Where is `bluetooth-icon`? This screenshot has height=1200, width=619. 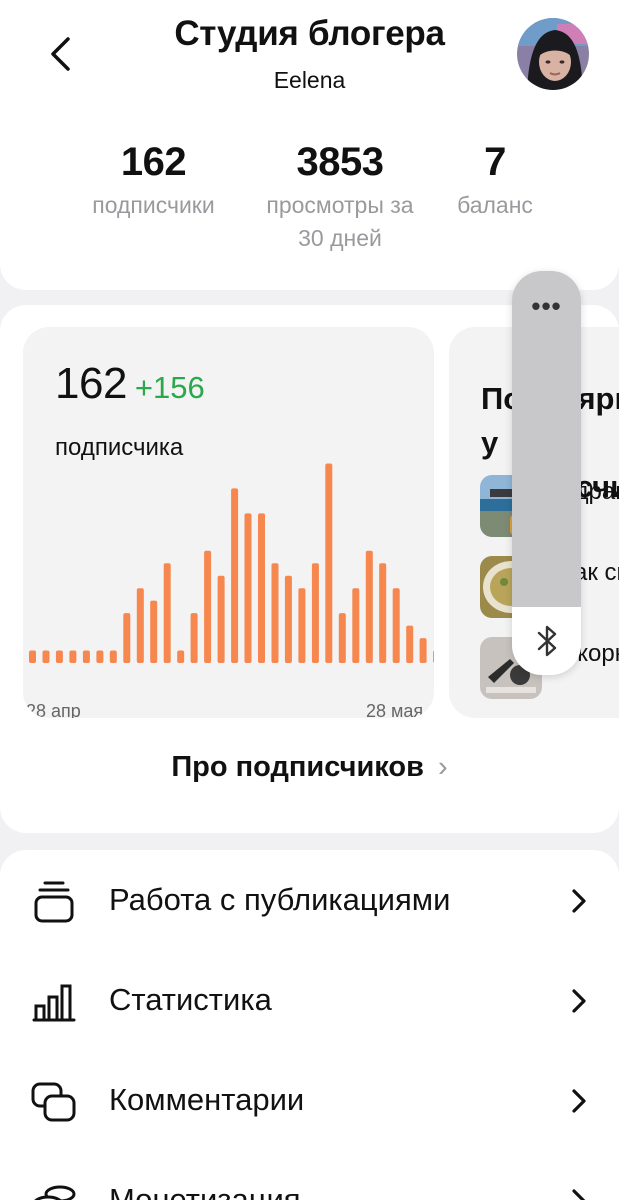 bluetooth-icon is located at coordinates (546, 641).